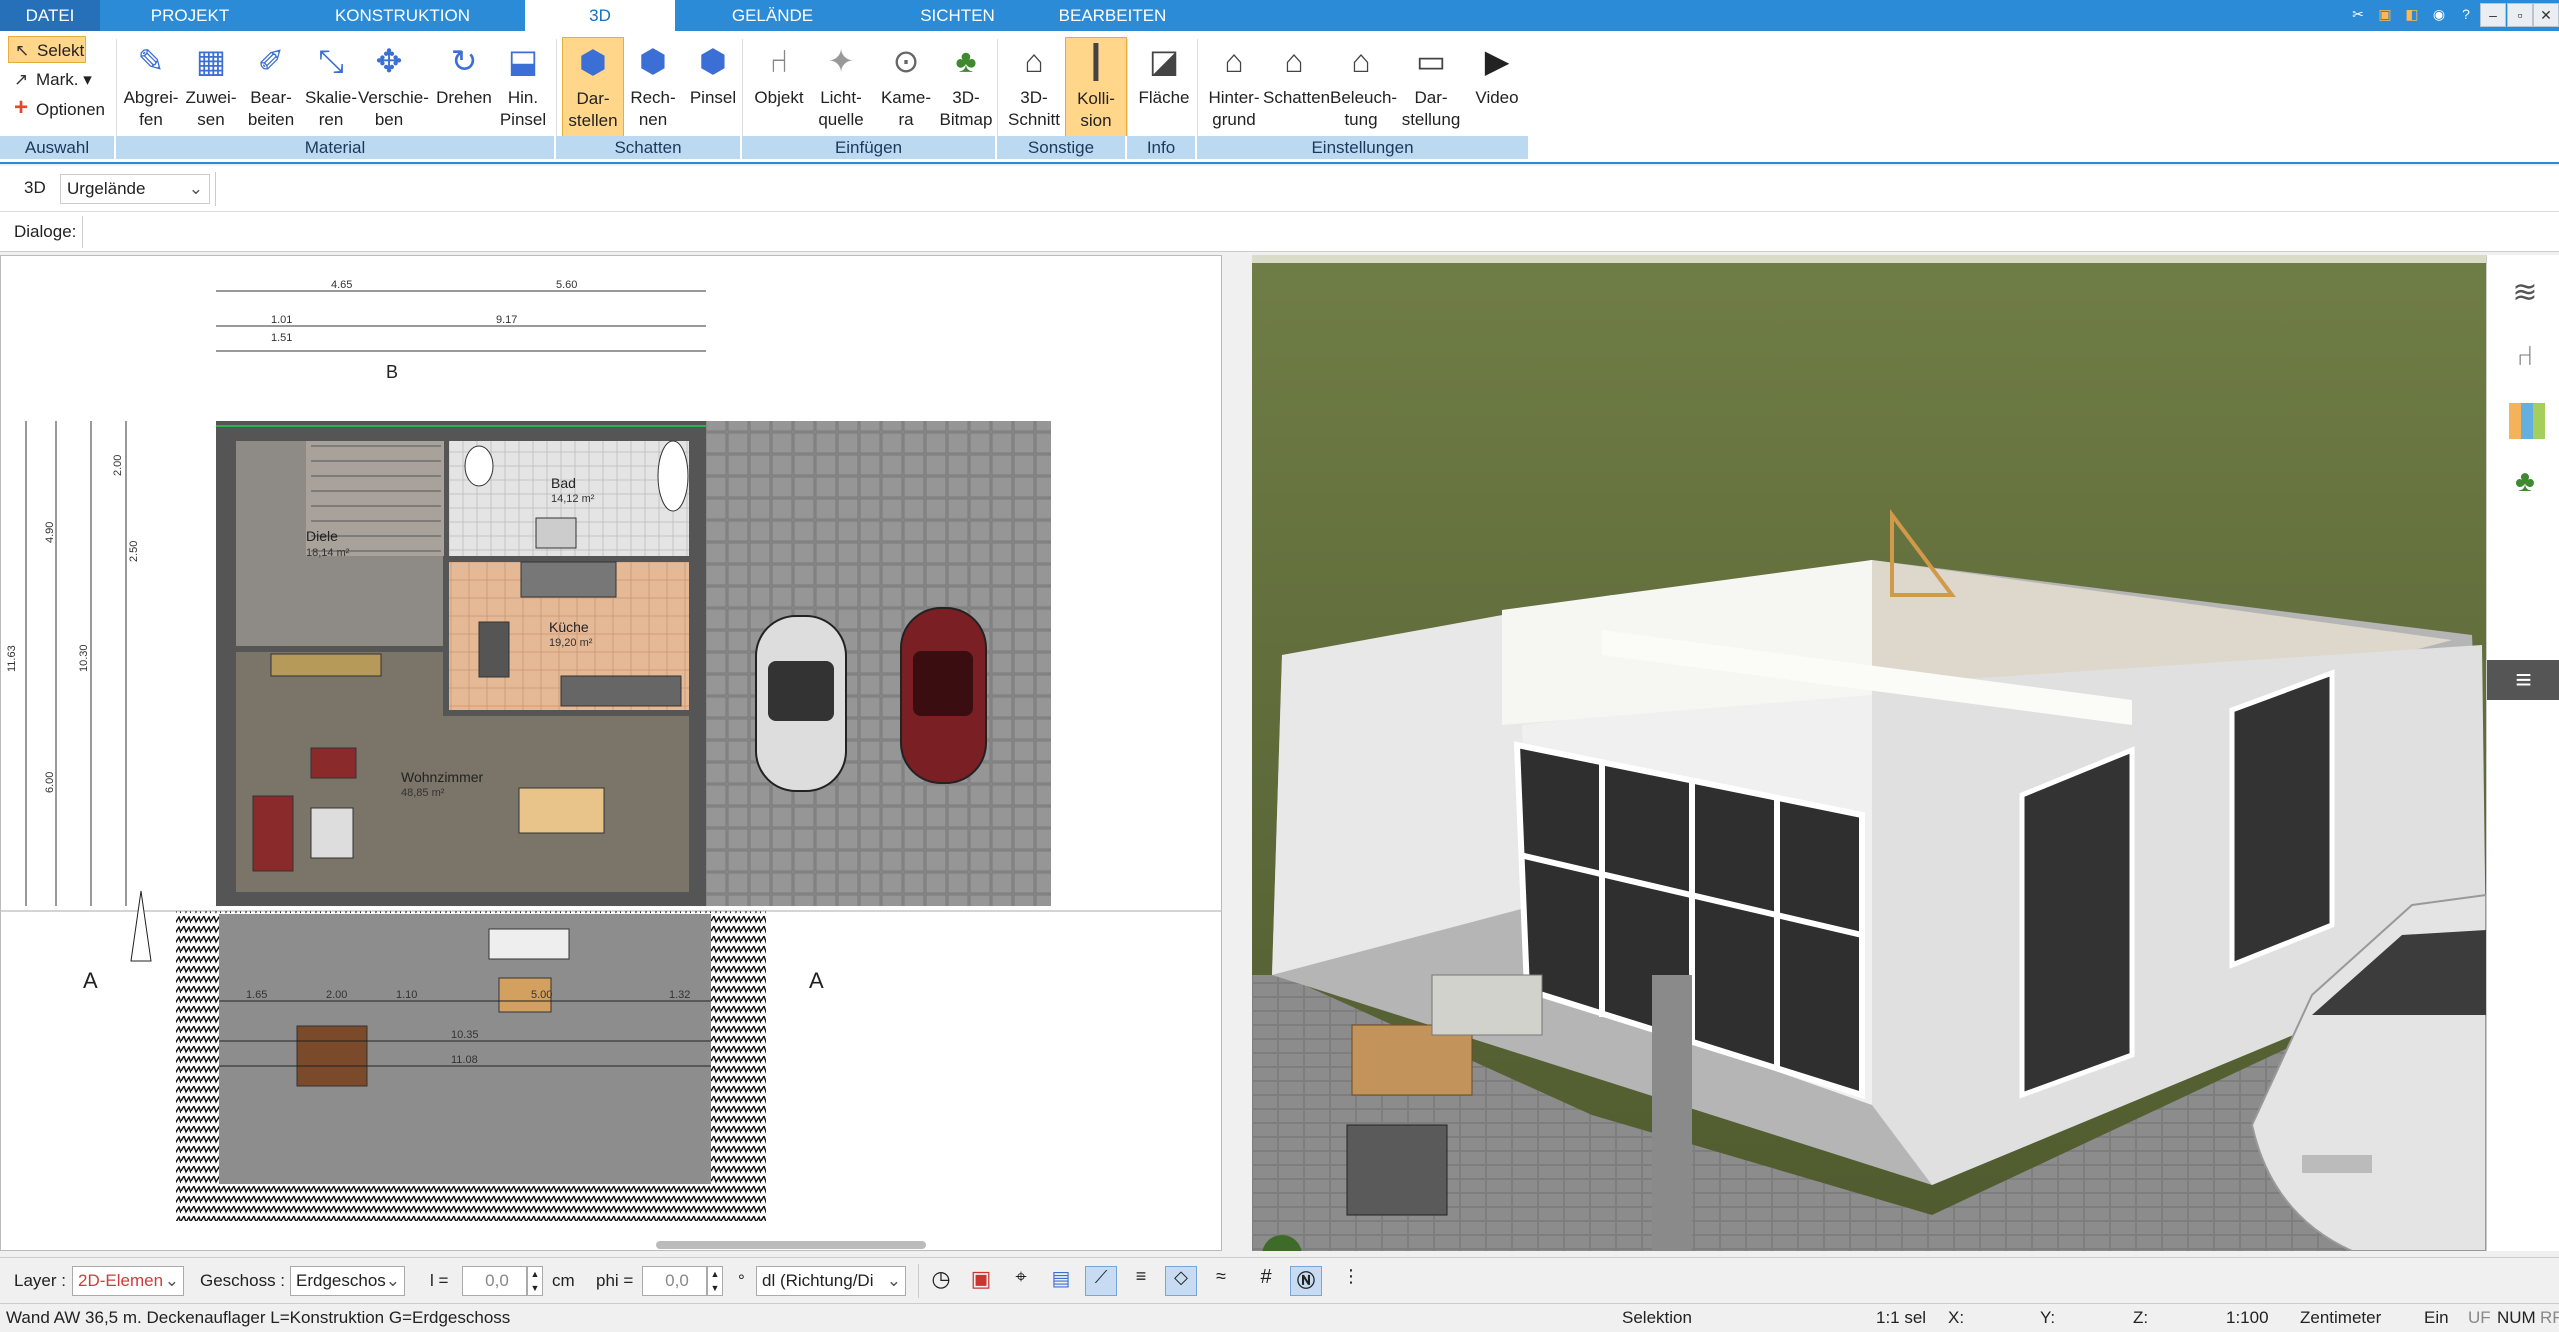 The height and width of the screenshot is (1332, 2559). I want to click on north-icon: Ⓝ, so click(1306, 1281).